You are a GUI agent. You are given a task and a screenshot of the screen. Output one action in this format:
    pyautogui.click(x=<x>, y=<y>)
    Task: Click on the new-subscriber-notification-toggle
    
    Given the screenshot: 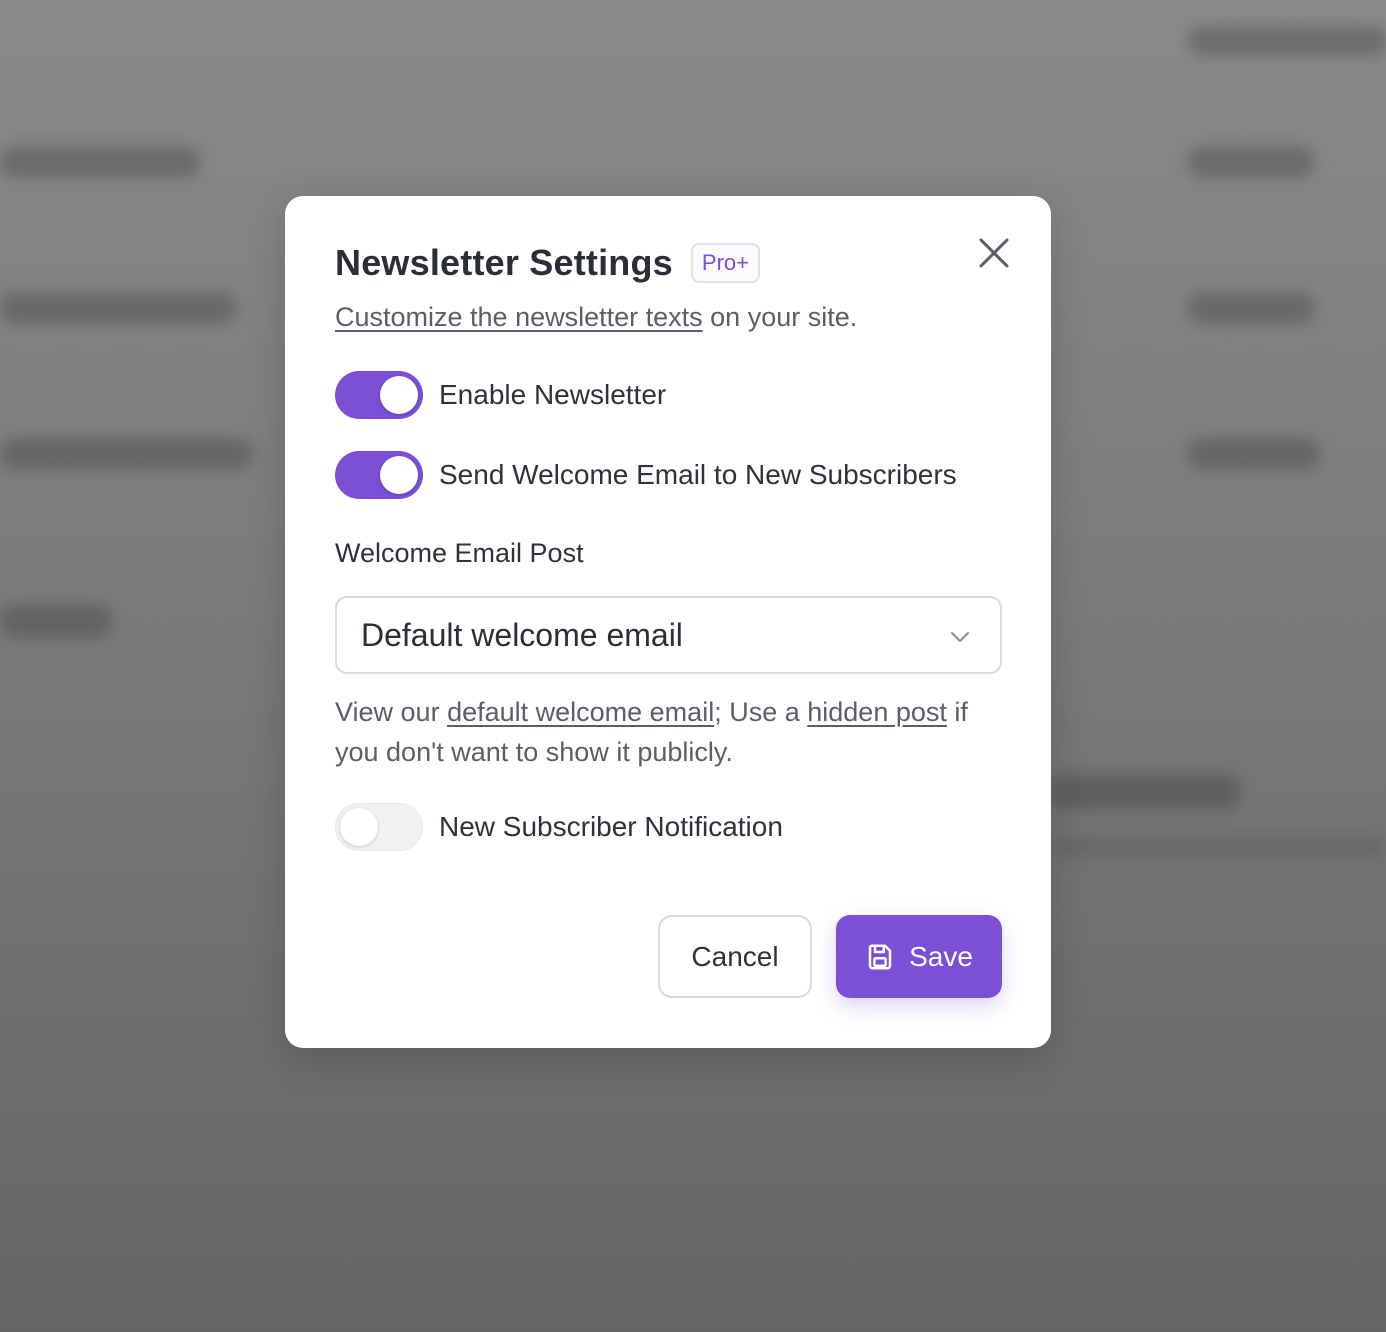 What is the action you would take?
    pyautogui.click(x=379, y=827)
    